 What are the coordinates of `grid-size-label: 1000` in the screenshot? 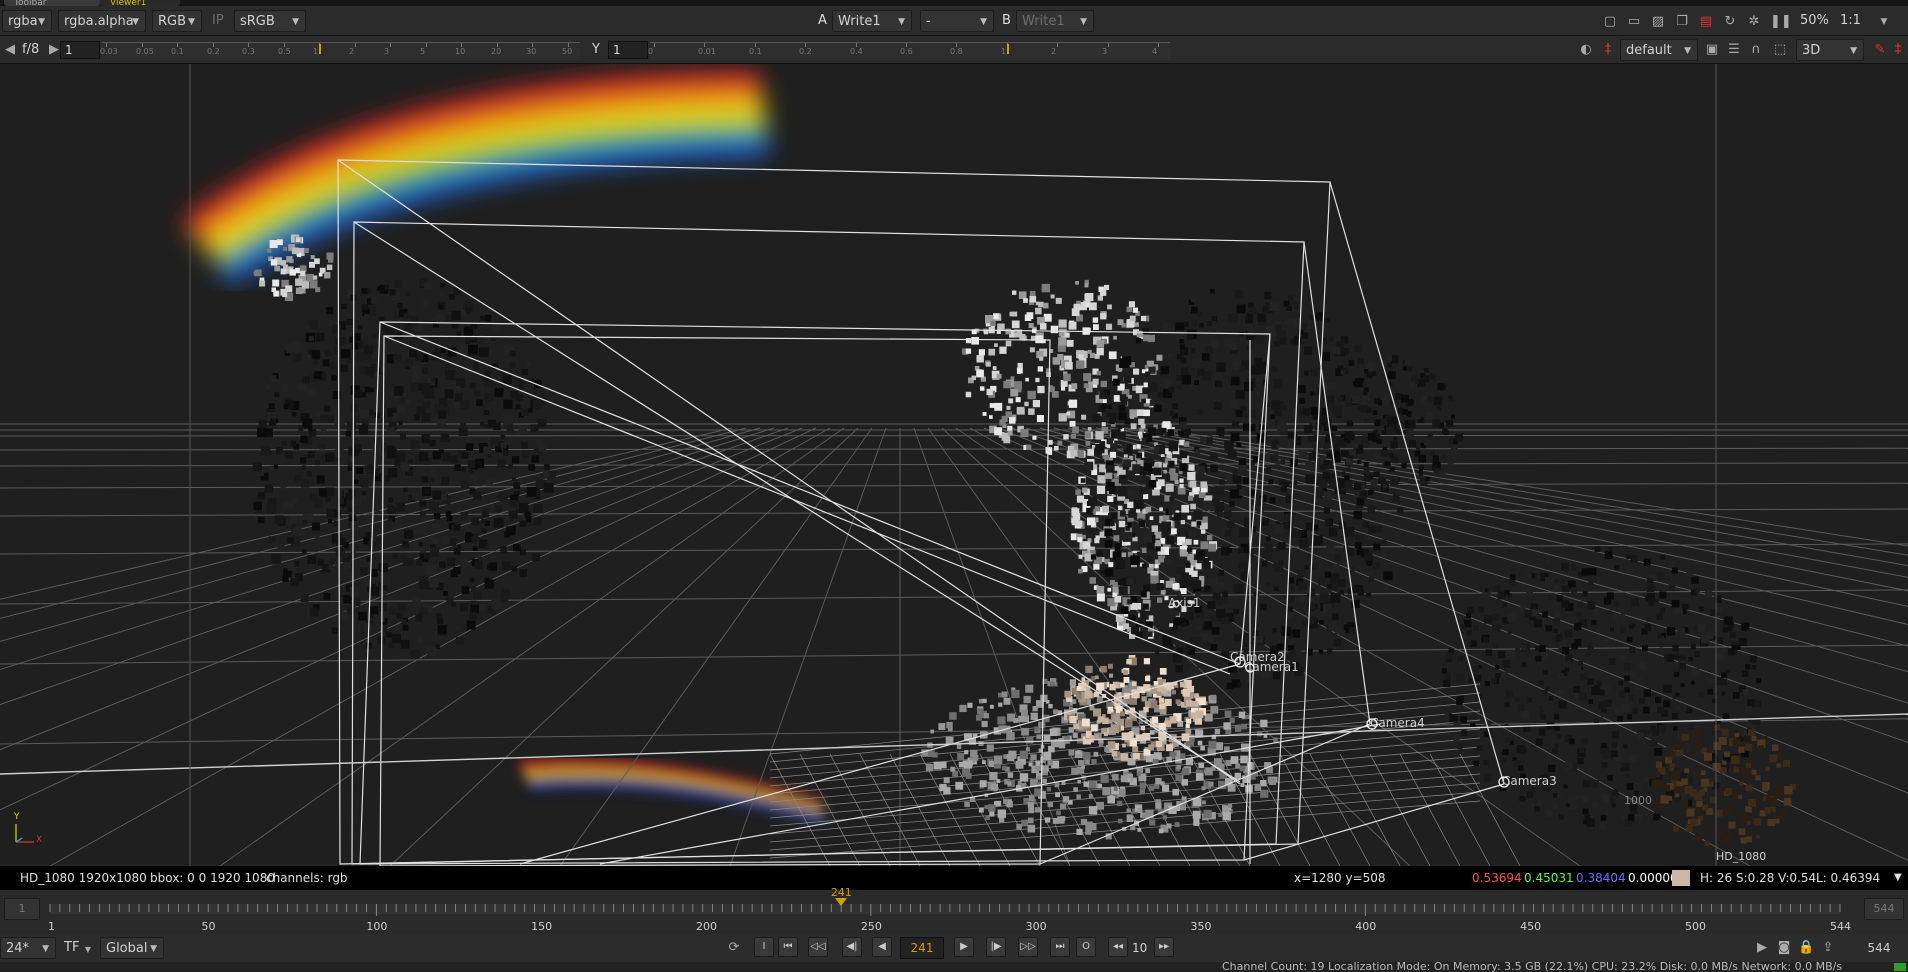 It's located at (1638, 800).